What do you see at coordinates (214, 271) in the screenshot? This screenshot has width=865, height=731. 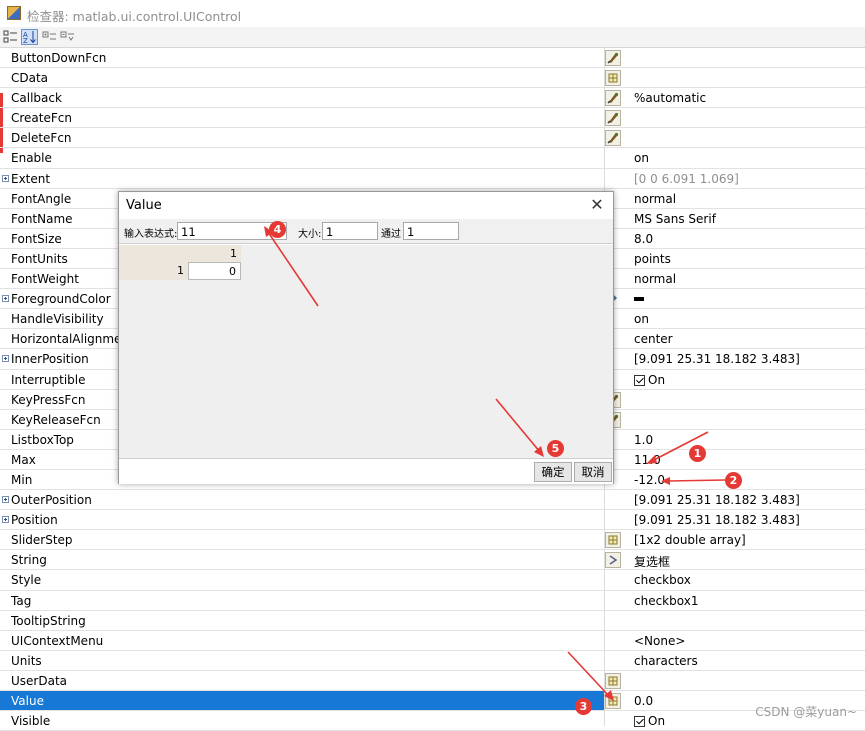 I see `array-cell: 0` at bounding box center [214, 271].